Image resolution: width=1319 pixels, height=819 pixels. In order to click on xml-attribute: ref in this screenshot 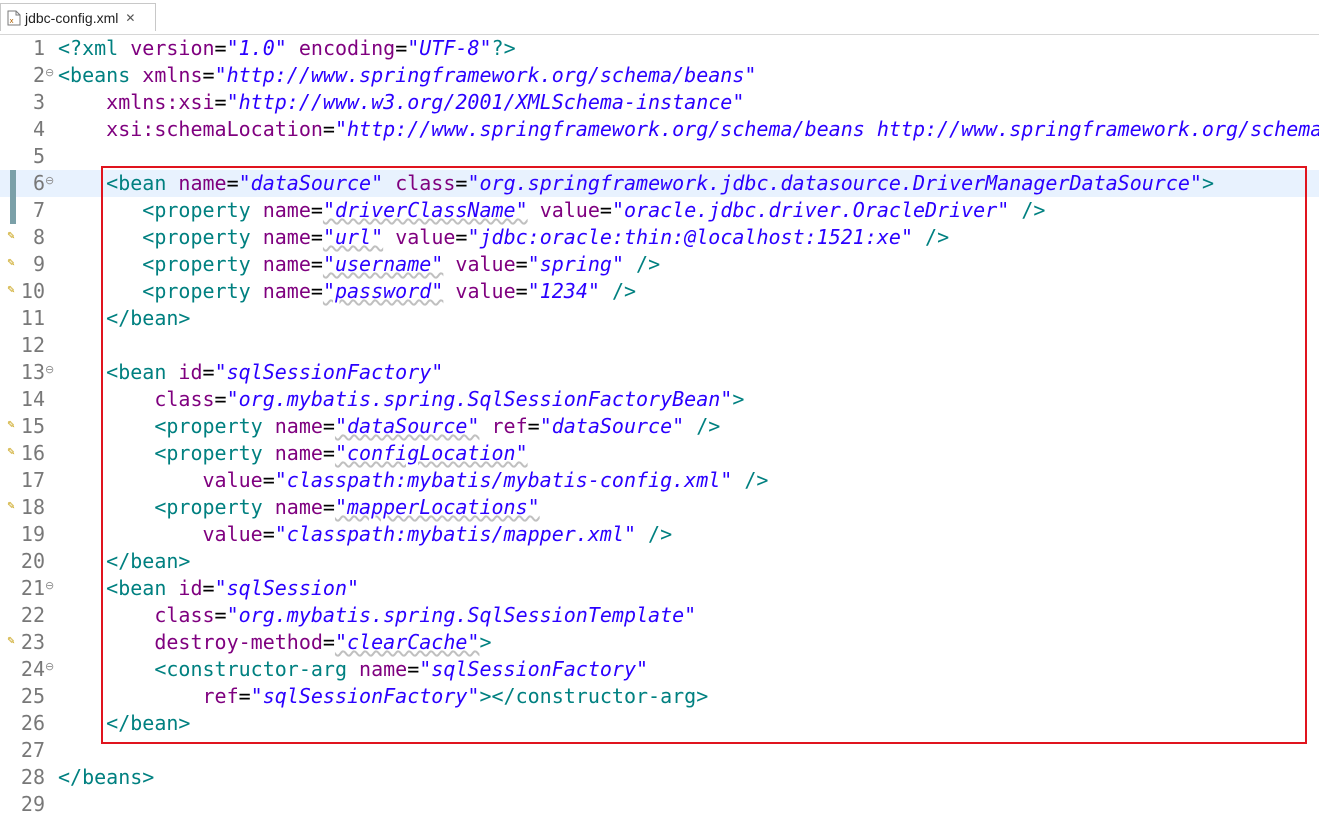, I will do `click(509, 426)`.